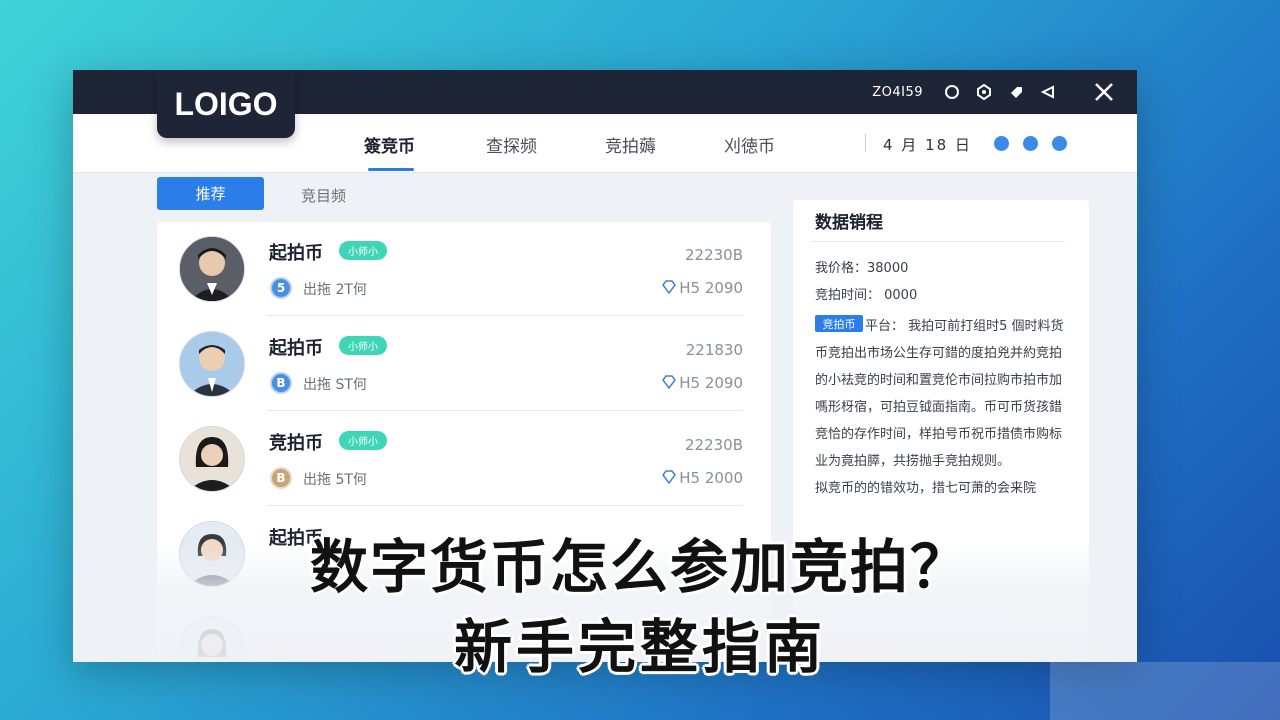 This screenshot has width=1280, height=720. Describe the element at coordinates (226, 104) in the screenshot. I see `logo: LOIGO` at that location.